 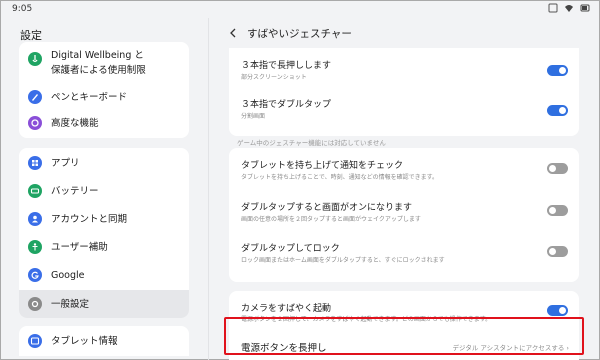 What do you see at coordinates (68, 275) in the screenshot?
I see `sidebar-item-label: Google` at bounding box center [68, 275].